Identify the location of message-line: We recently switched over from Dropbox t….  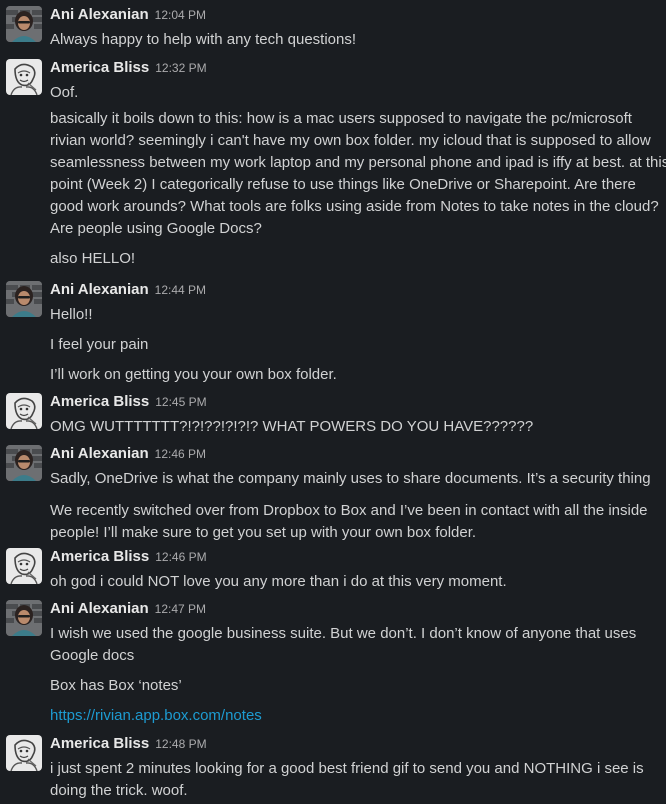
(349, 510).